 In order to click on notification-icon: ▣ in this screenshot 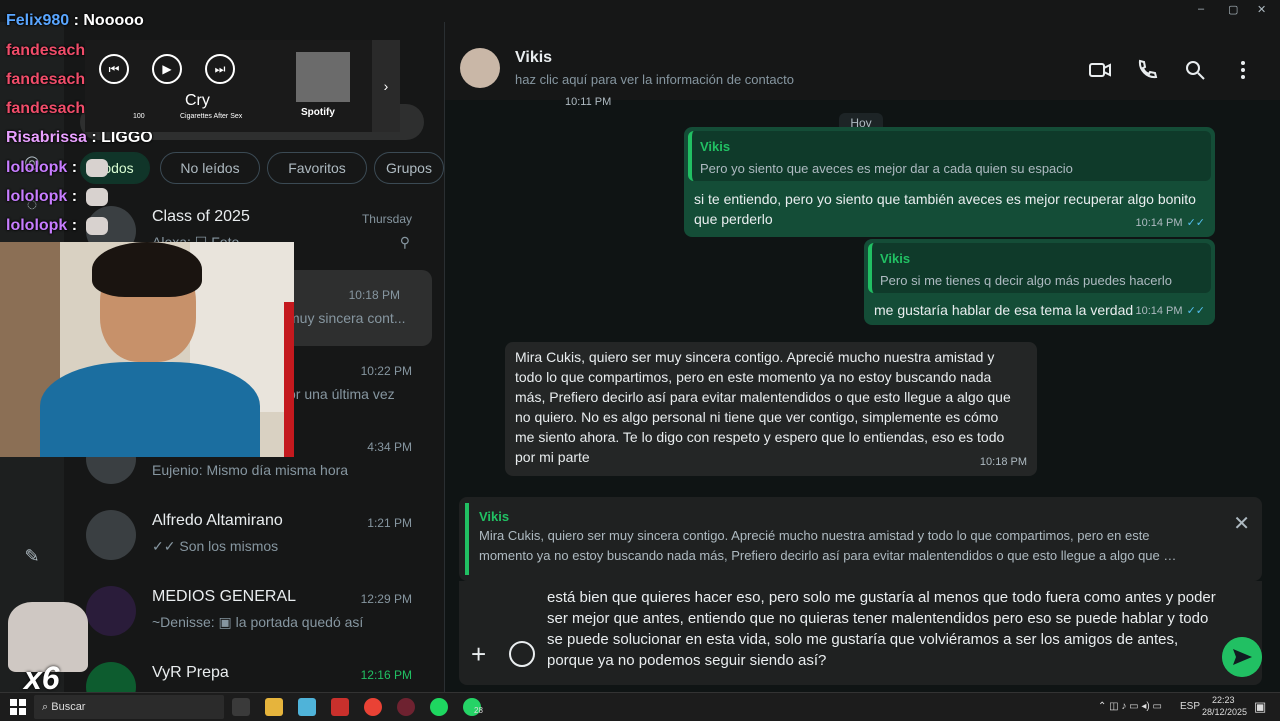, I will do `click(1260, 707)`.